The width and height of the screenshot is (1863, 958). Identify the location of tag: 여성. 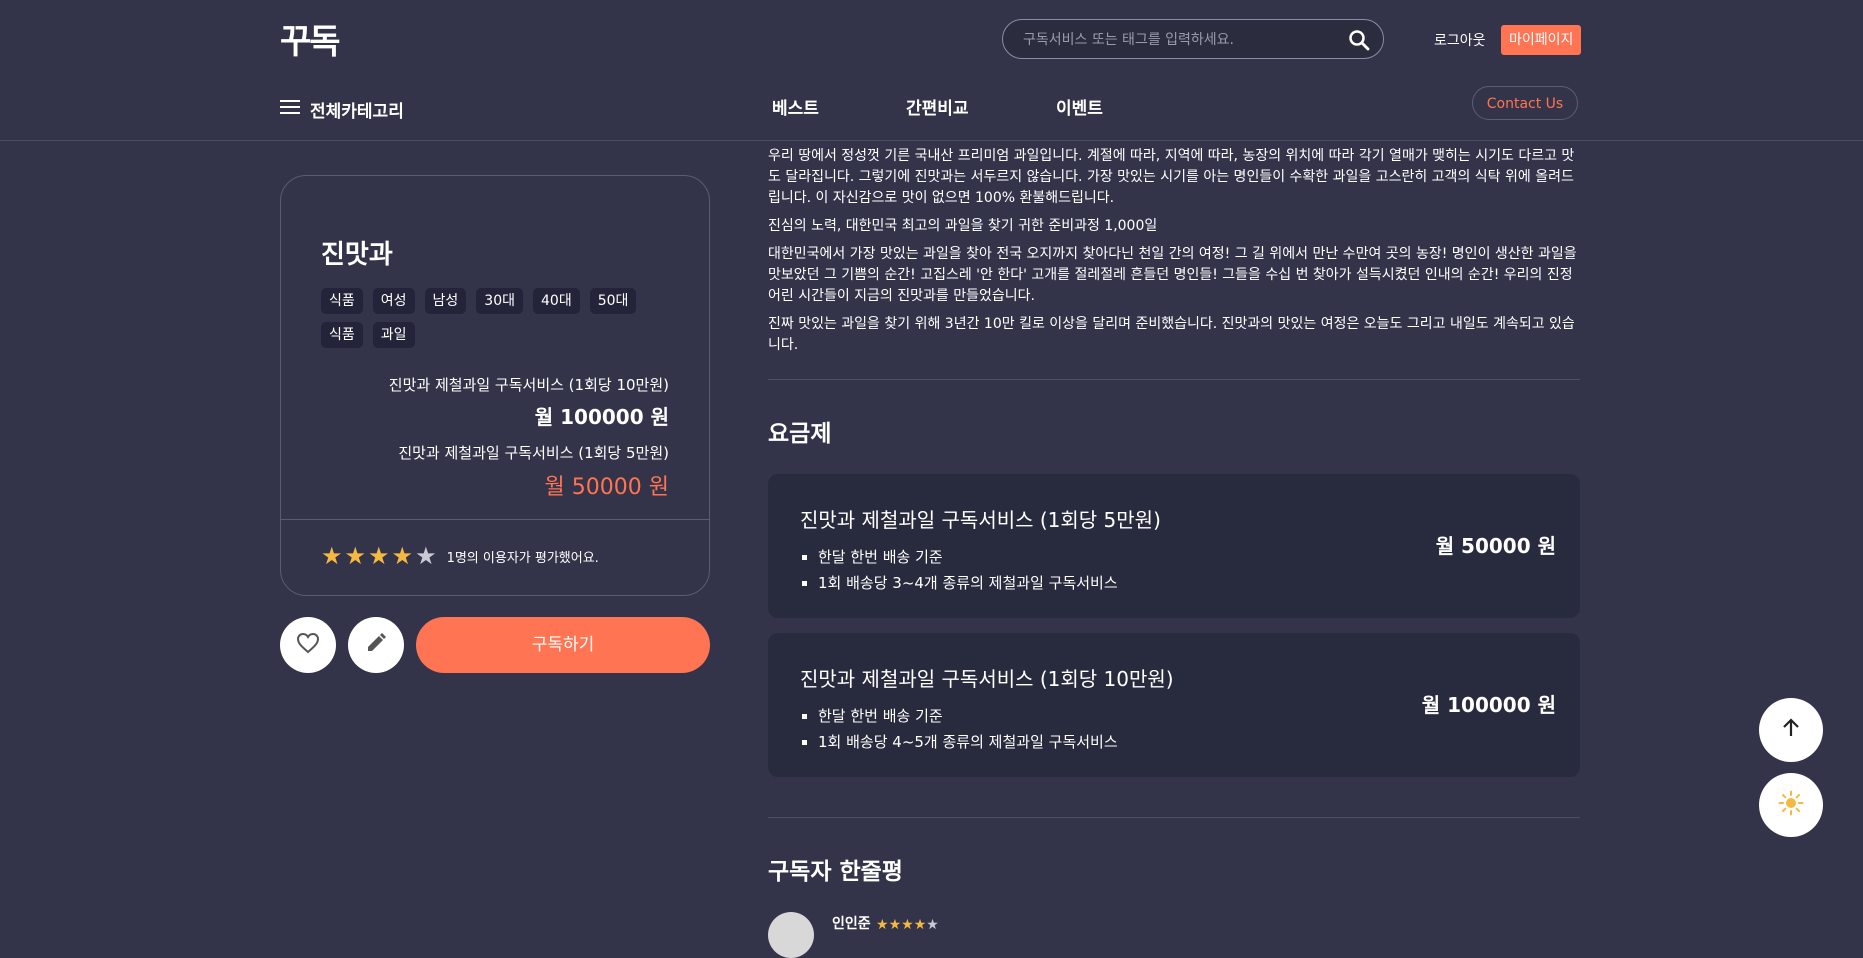
(393, 301).